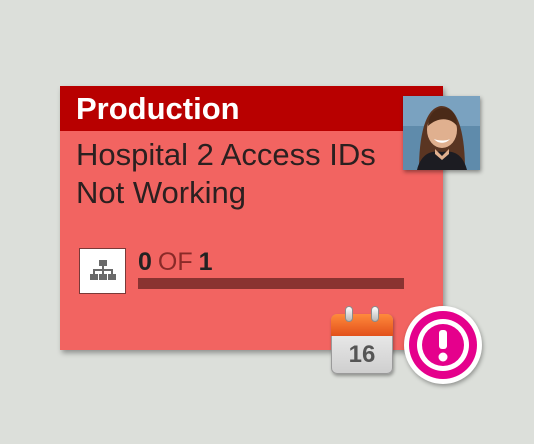  I want to click on assignee-avatar, so click(441, 133).